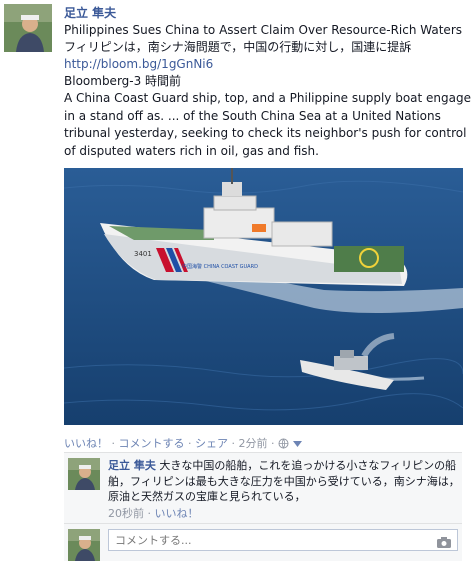 Image resolution: width=476 pixels, height=562 pixels. Describe the element at coordinates (126, 513) in the screenshot. I see `comment-timestamp: 20秒前` at that location.